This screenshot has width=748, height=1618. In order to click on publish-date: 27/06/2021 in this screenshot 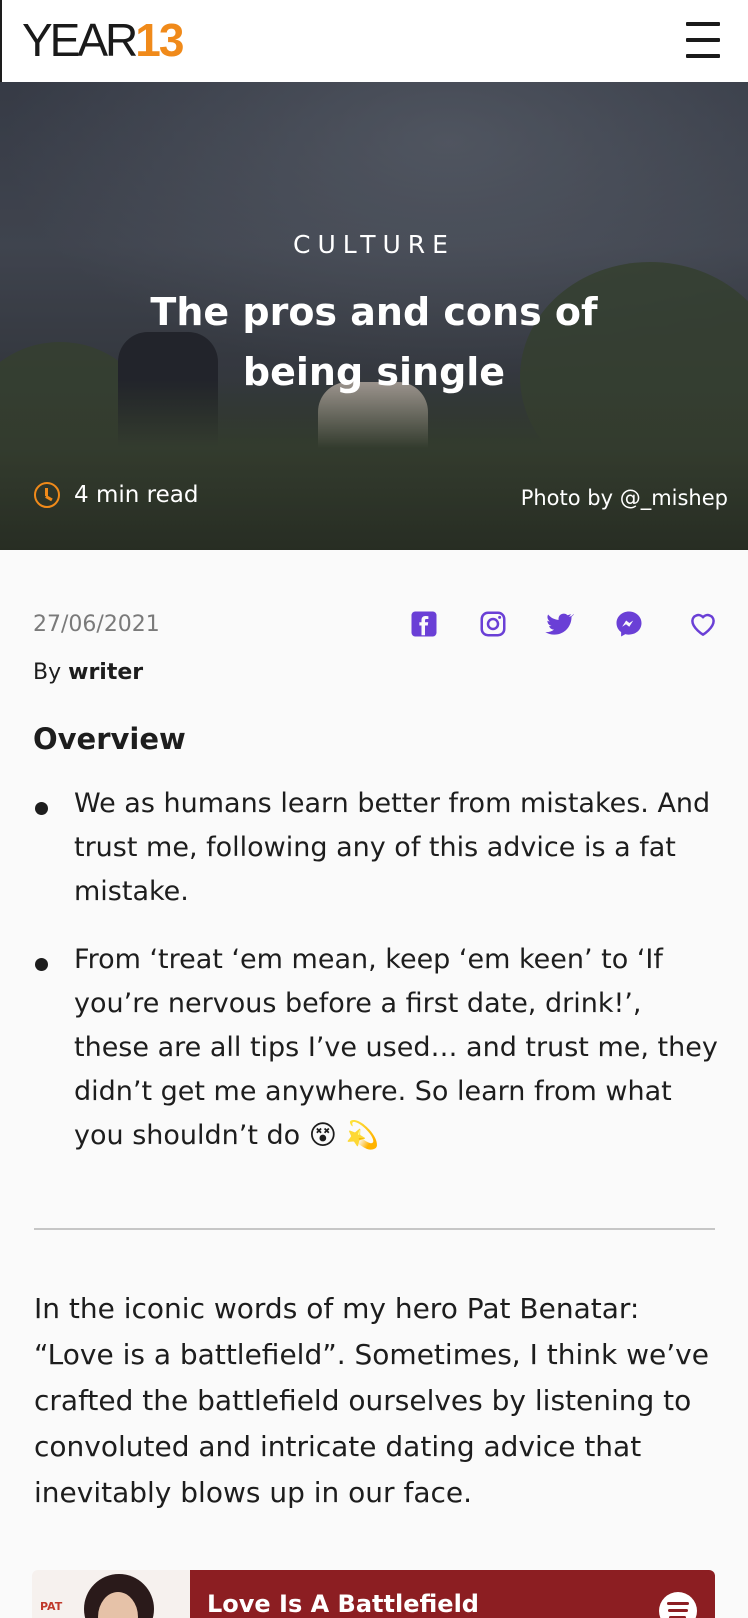, I will do `click(96, 624)`.